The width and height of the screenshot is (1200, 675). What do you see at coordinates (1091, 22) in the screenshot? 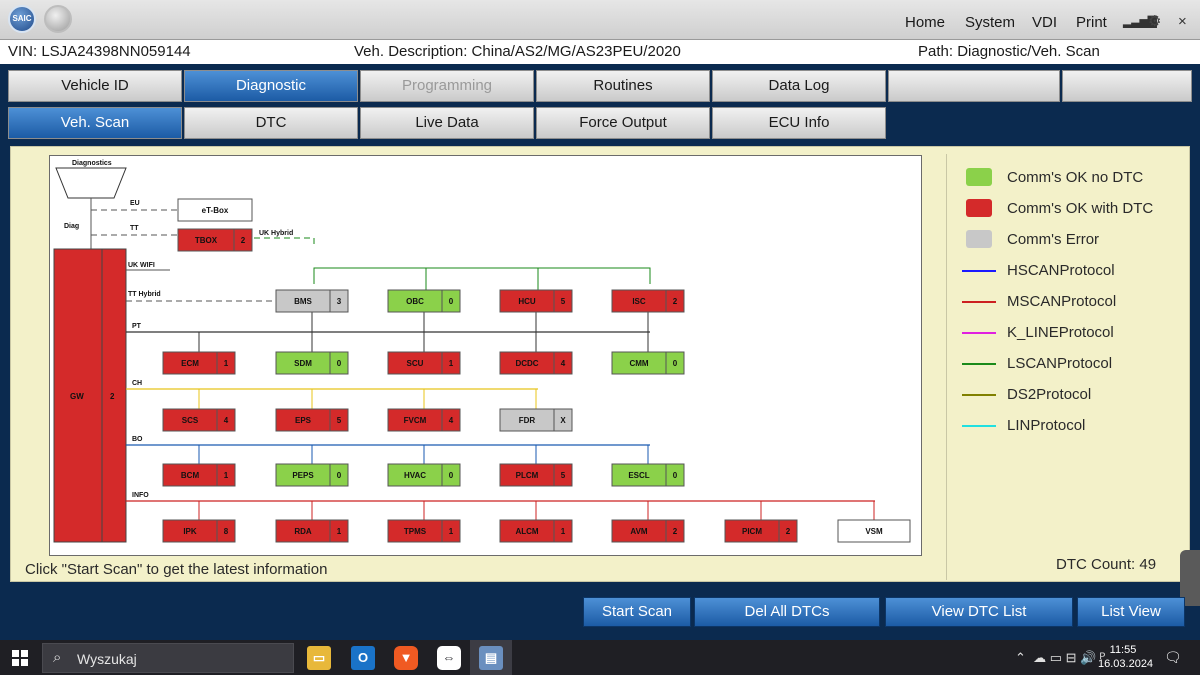
I see `menu-print: Print` at bounding box center [1091, 22].